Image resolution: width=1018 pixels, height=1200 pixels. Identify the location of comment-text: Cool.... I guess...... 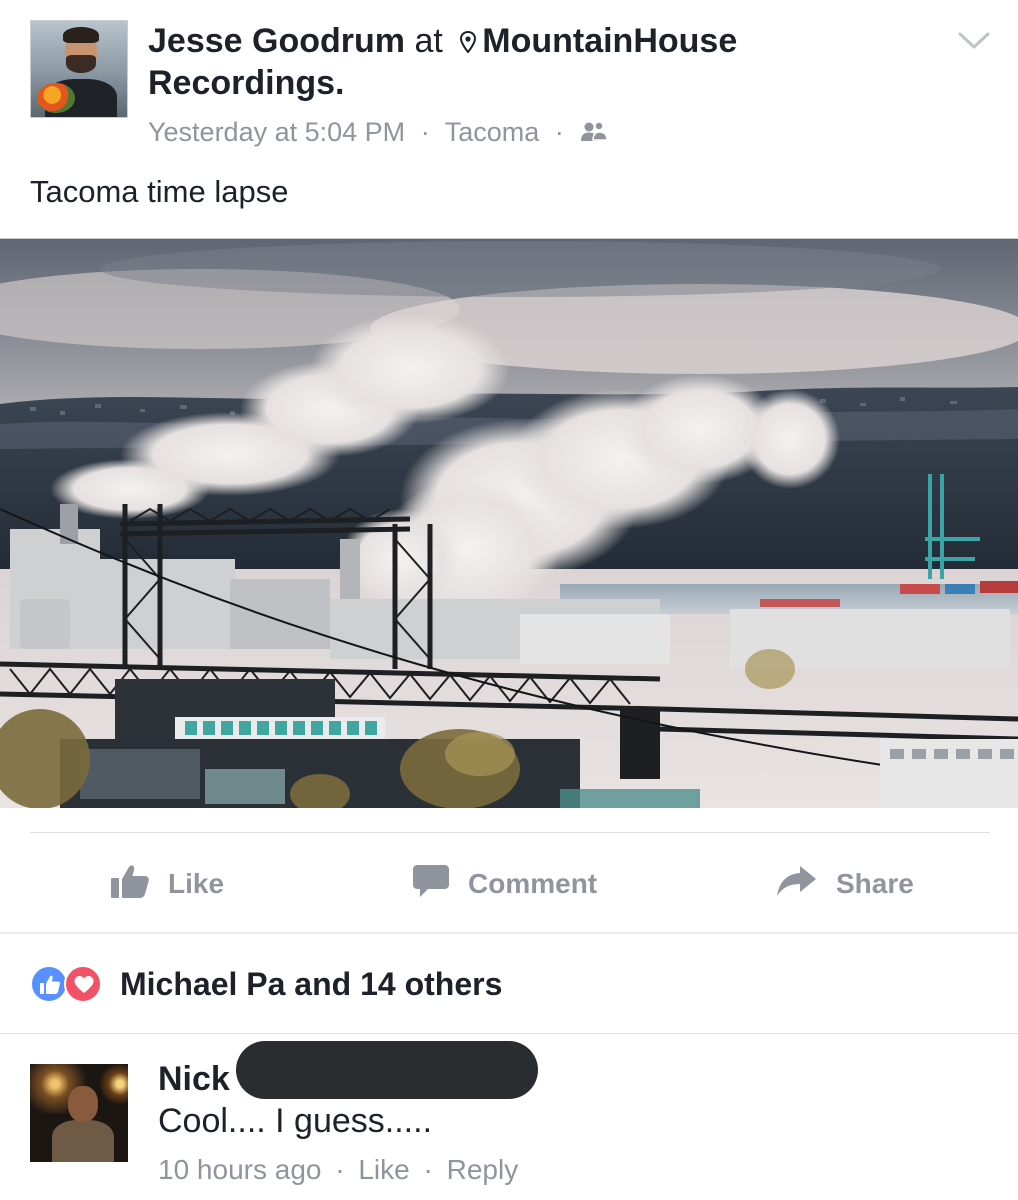
(295, 1121).